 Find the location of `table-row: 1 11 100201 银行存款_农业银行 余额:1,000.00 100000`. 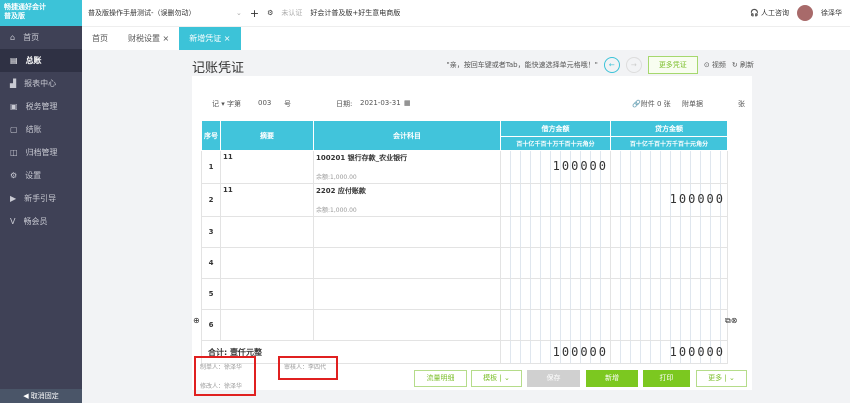

table-row: 1 11 100201 银行存款_农业银行 余额:1,000.00 100000 is located at coordinates (464, 167).